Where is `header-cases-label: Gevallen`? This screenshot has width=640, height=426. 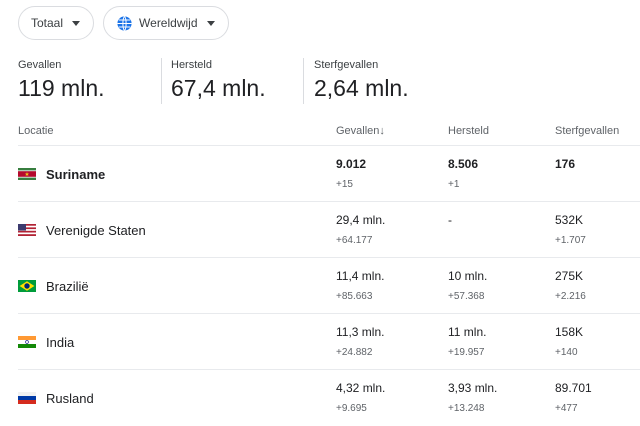
header-cases-label: Gevallen is located at coordinates (358, 131).